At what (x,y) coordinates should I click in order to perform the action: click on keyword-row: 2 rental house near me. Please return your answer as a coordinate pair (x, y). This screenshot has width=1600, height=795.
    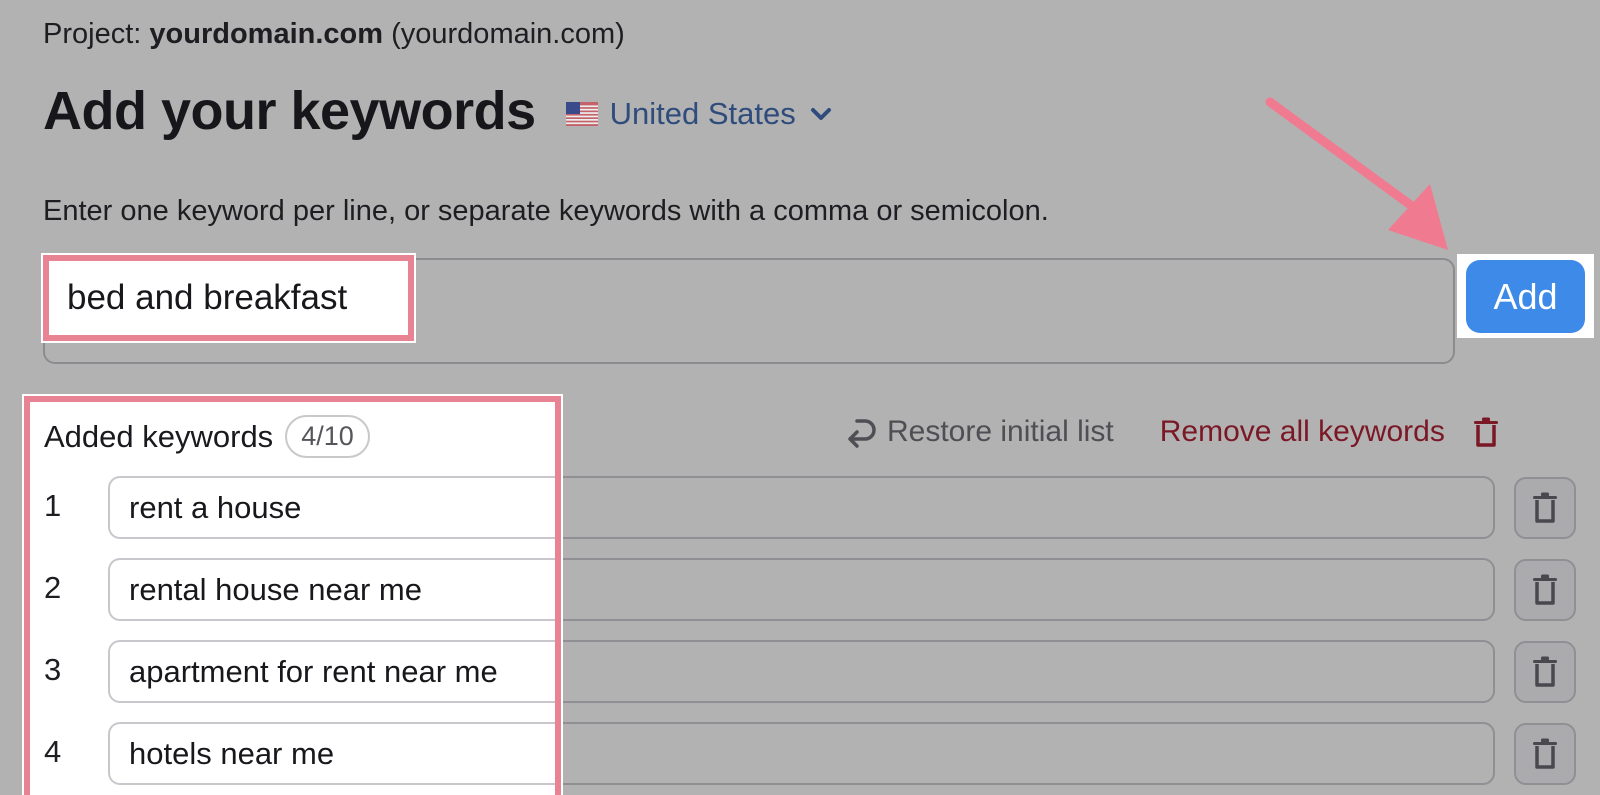
    Looking at the image, I should click on (292, 590).